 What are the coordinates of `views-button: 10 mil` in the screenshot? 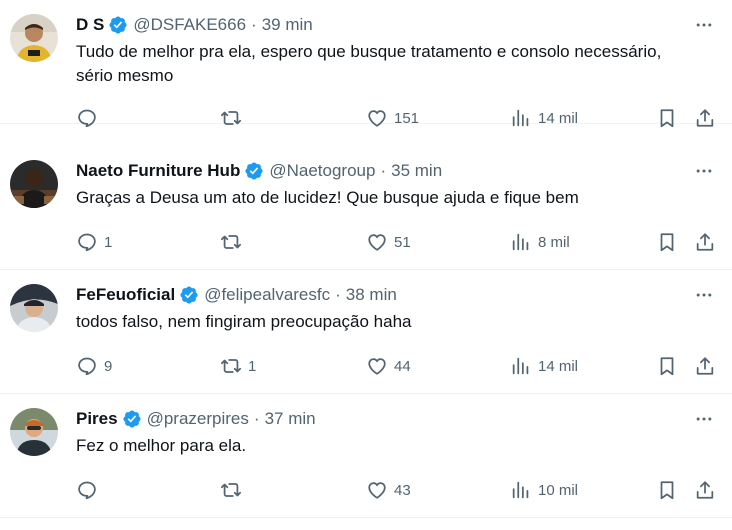 It's located at (544, 490).